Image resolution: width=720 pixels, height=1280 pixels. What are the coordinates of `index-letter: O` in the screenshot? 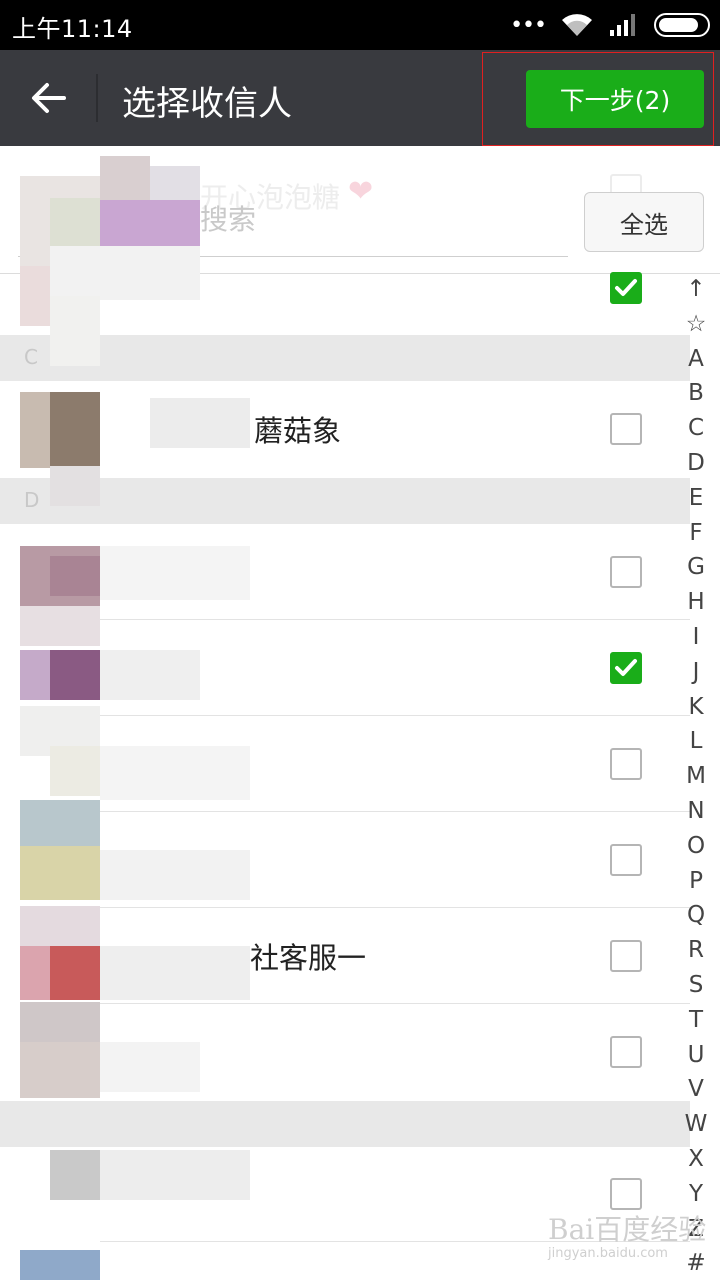 It's located at (696, 846).